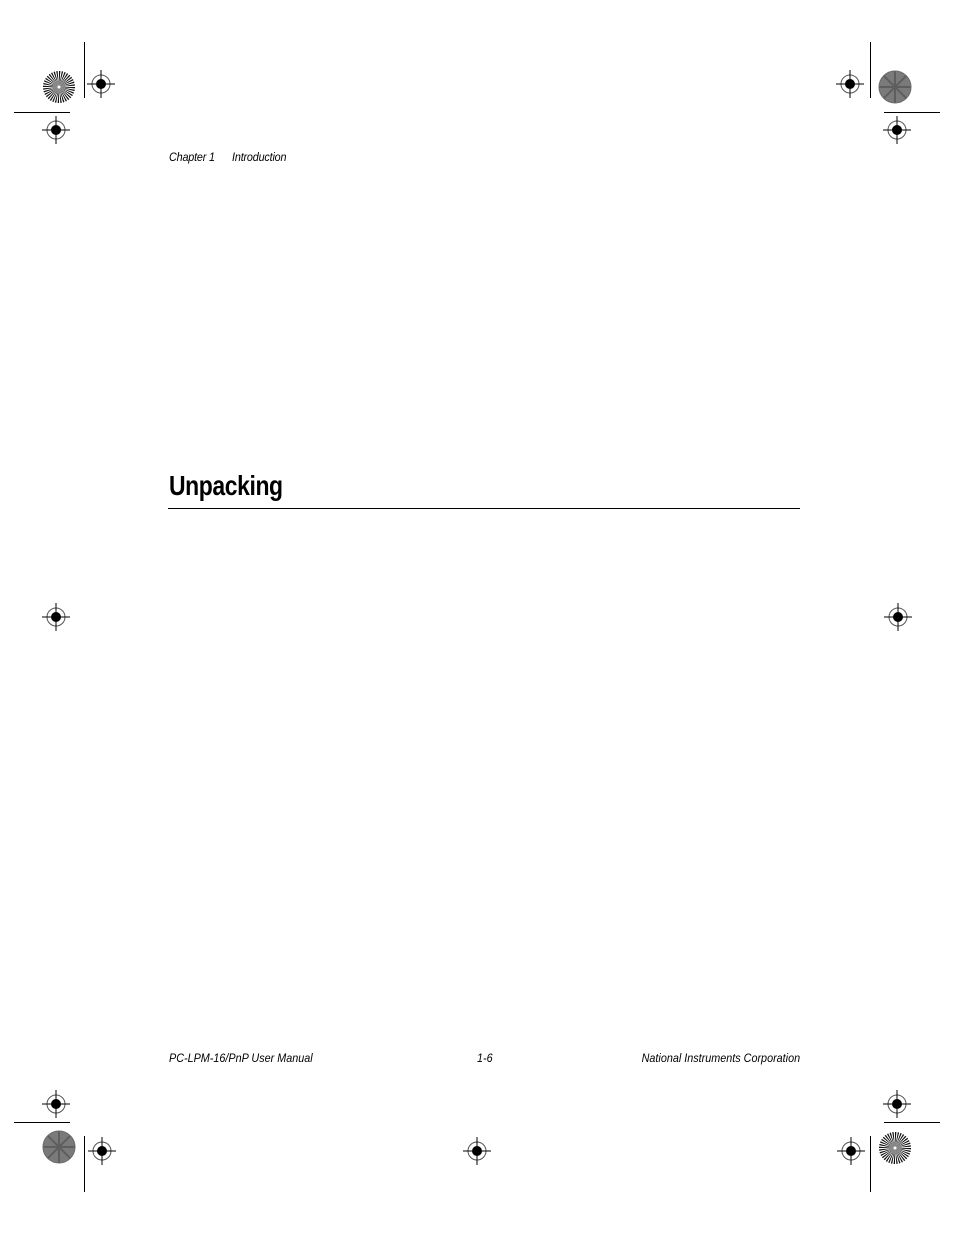 This screenshot has height=1235, width=954. Describe the element at coordinates (42, 1122) in the screenshot. I see `crop-mark-bottom-left-horizontal` at that location.